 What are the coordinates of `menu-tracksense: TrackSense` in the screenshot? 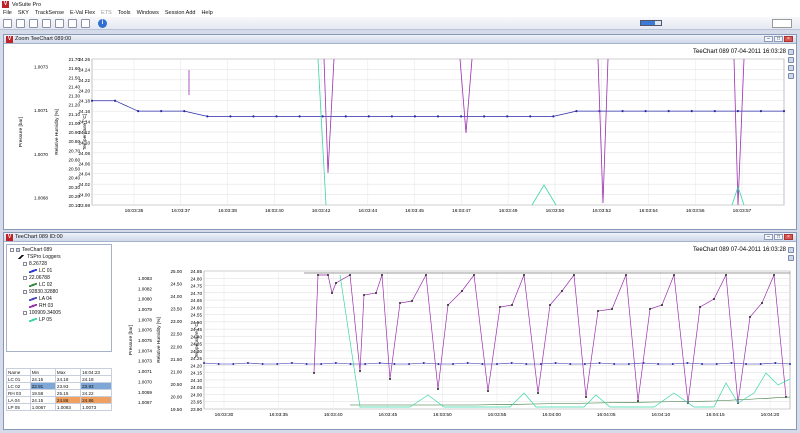 It's located at (49, 13).